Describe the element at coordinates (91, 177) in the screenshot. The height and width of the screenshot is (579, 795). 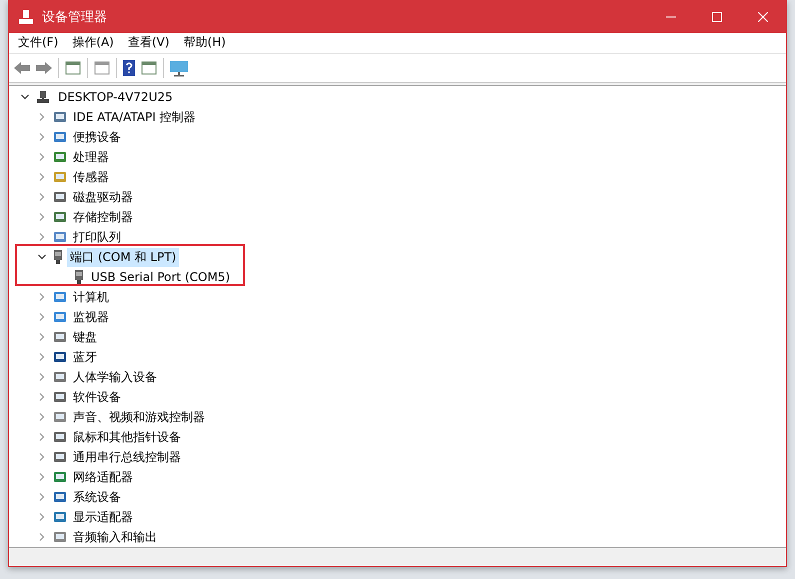
I see `tree-item: 传感器` at that location.